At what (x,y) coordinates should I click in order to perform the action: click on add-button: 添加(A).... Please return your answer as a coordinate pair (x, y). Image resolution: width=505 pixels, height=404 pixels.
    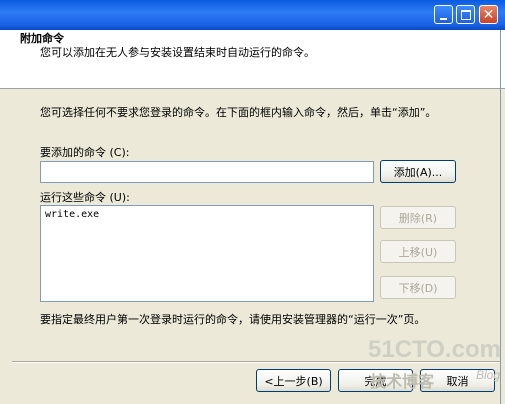
    Looking at the image, I should click on (418, 171).